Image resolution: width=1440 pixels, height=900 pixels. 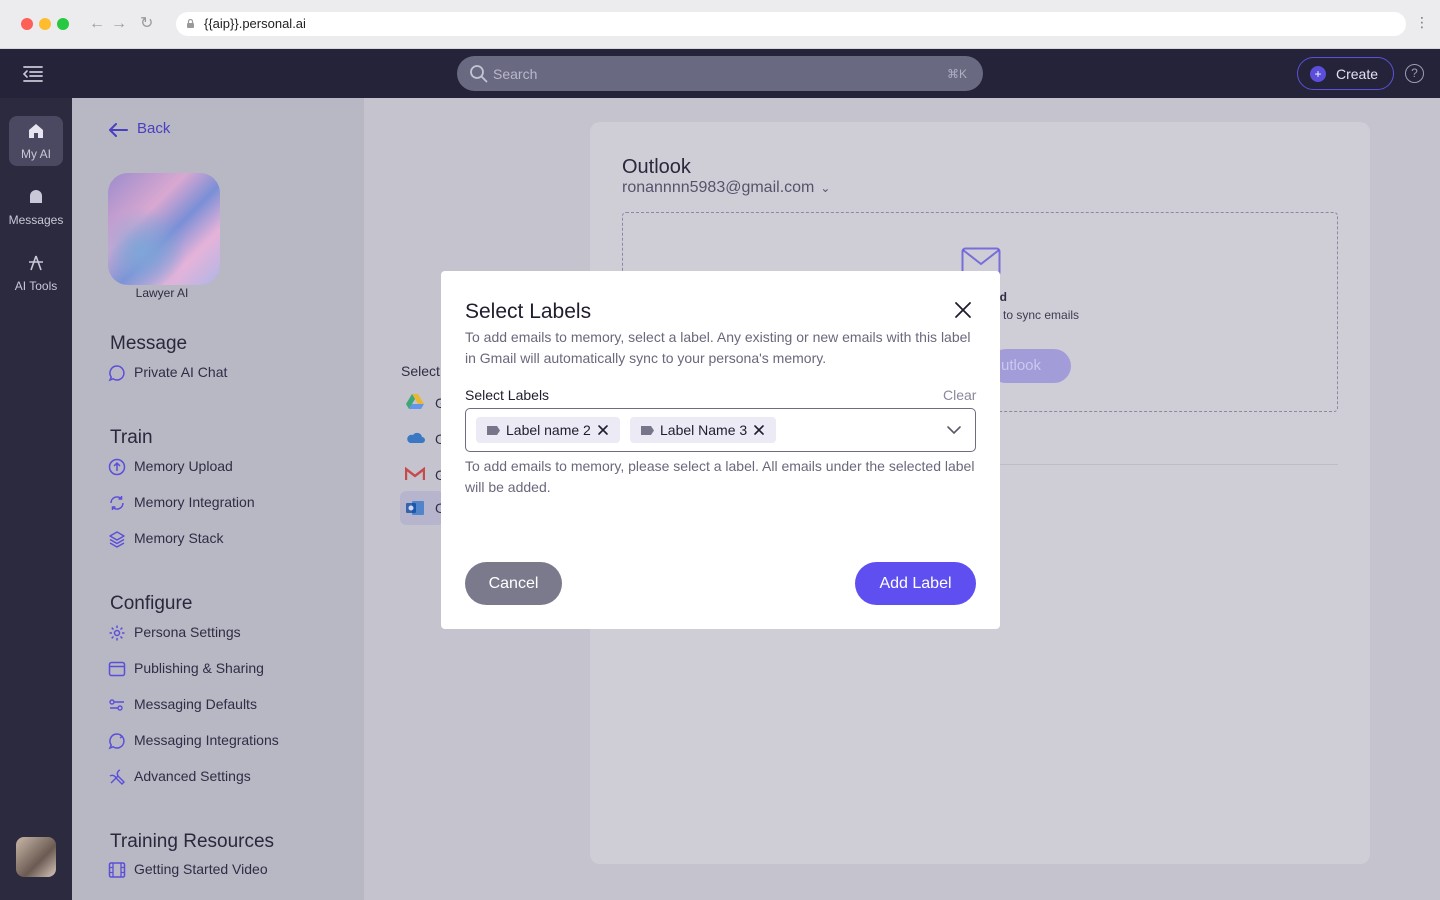 I want to click on section-title-train: Train, so click(x=131, y=437).